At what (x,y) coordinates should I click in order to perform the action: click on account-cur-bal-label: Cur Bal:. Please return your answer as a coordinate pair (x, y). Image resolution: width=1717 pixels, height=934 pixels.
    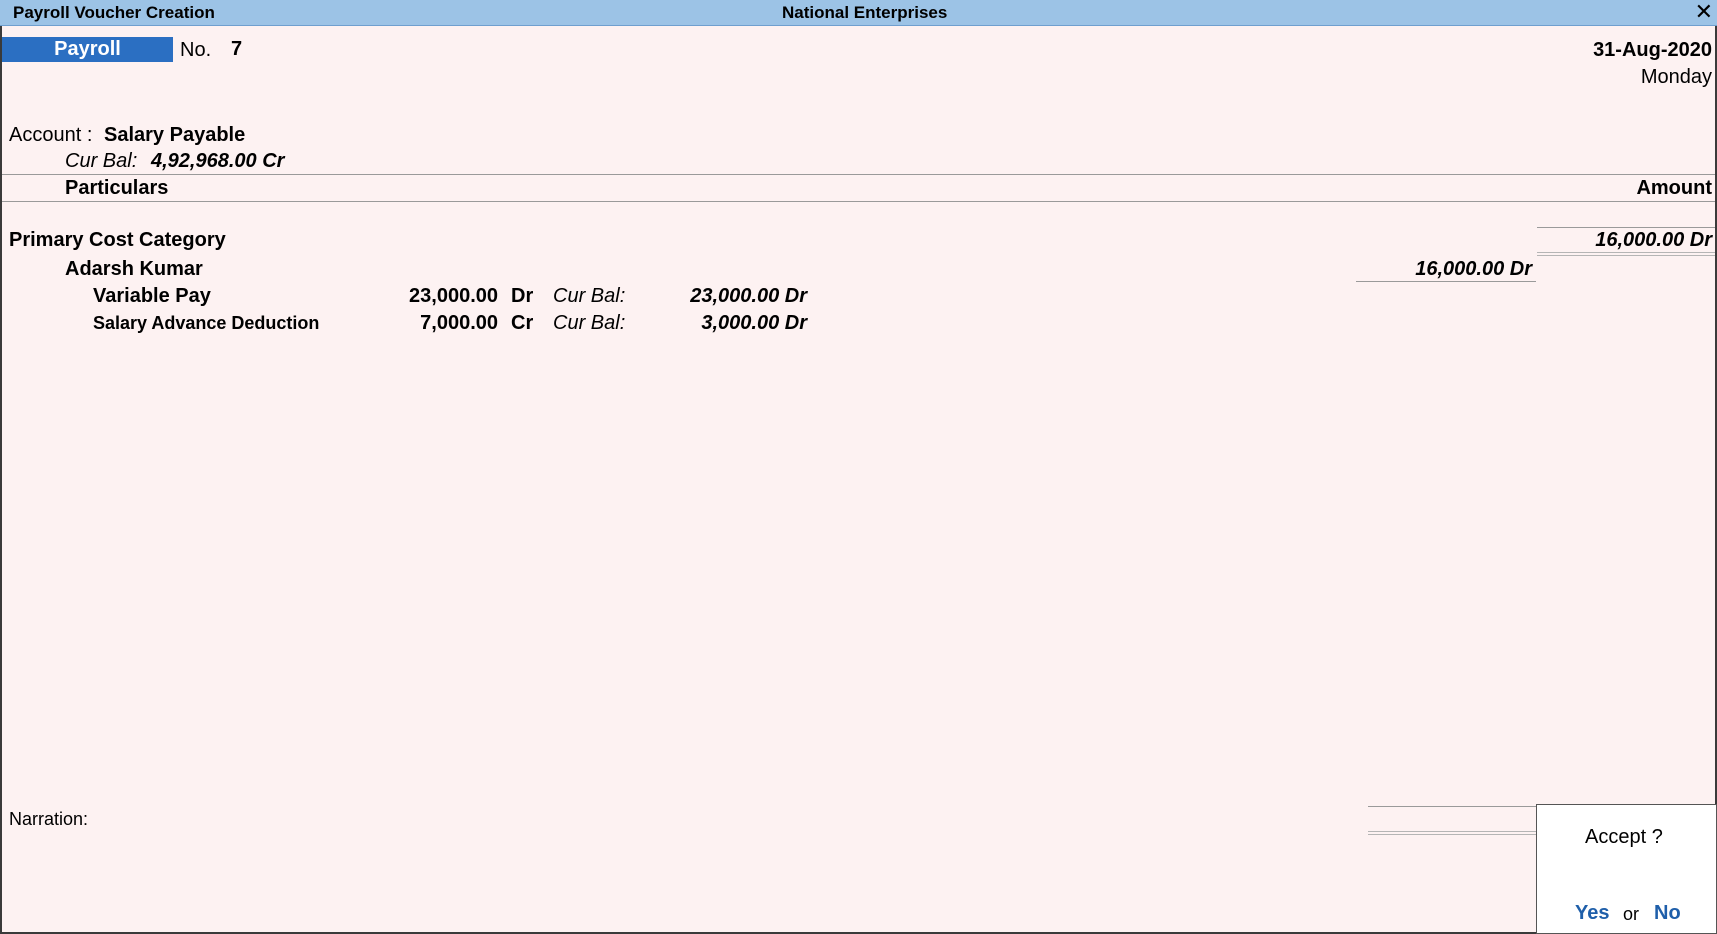
    Looking at the image, I should click on (101, 161).